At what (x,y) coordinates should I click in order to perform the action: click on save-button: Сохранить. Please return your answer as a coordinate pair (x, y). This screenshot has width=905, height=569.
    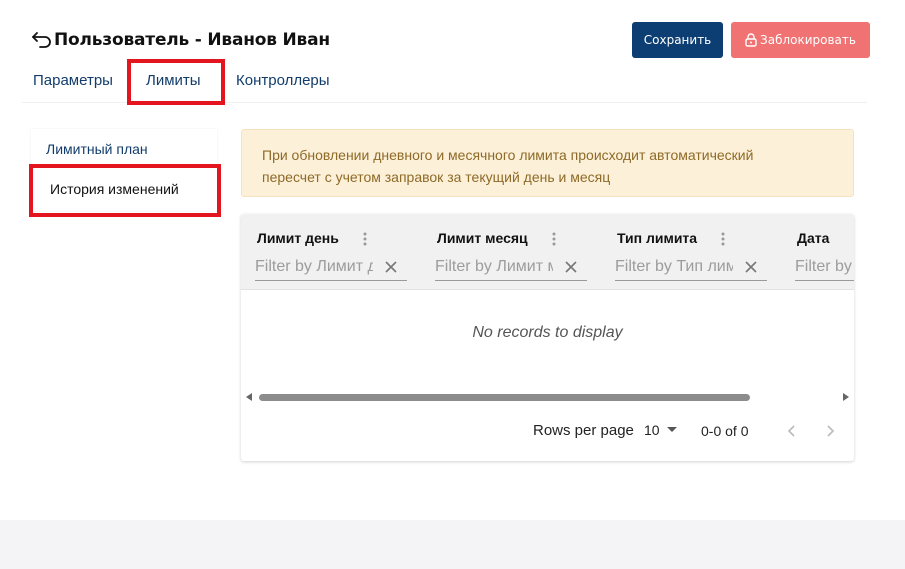
    Looking at the image, I should click on (677, 40).